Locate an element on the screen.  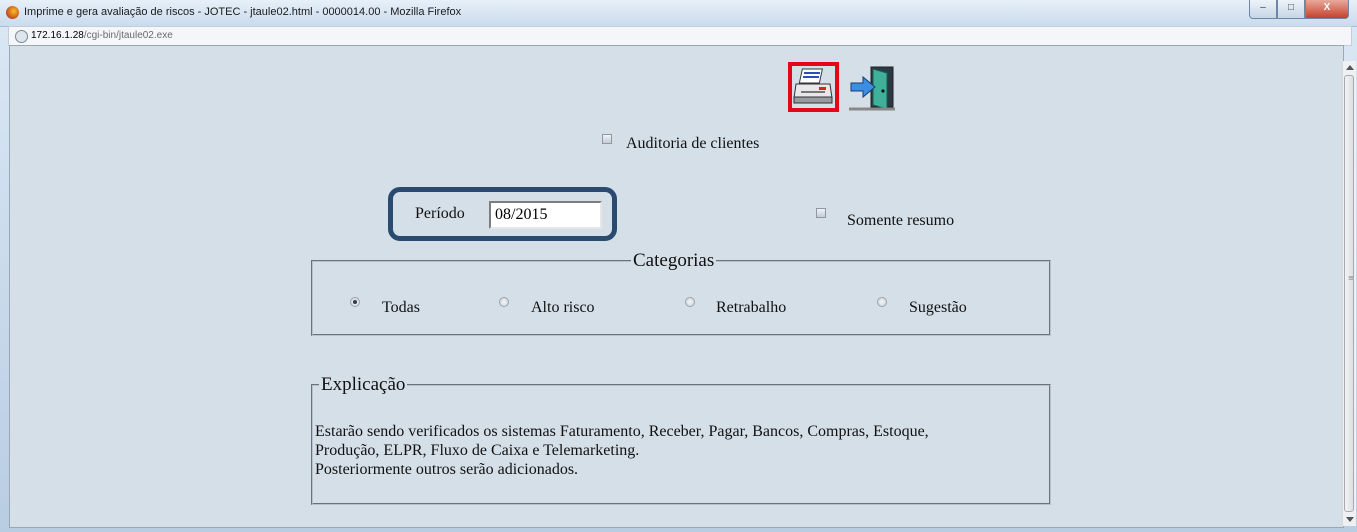
radio-todas-label: Todas is located at coordinates (401, 307).